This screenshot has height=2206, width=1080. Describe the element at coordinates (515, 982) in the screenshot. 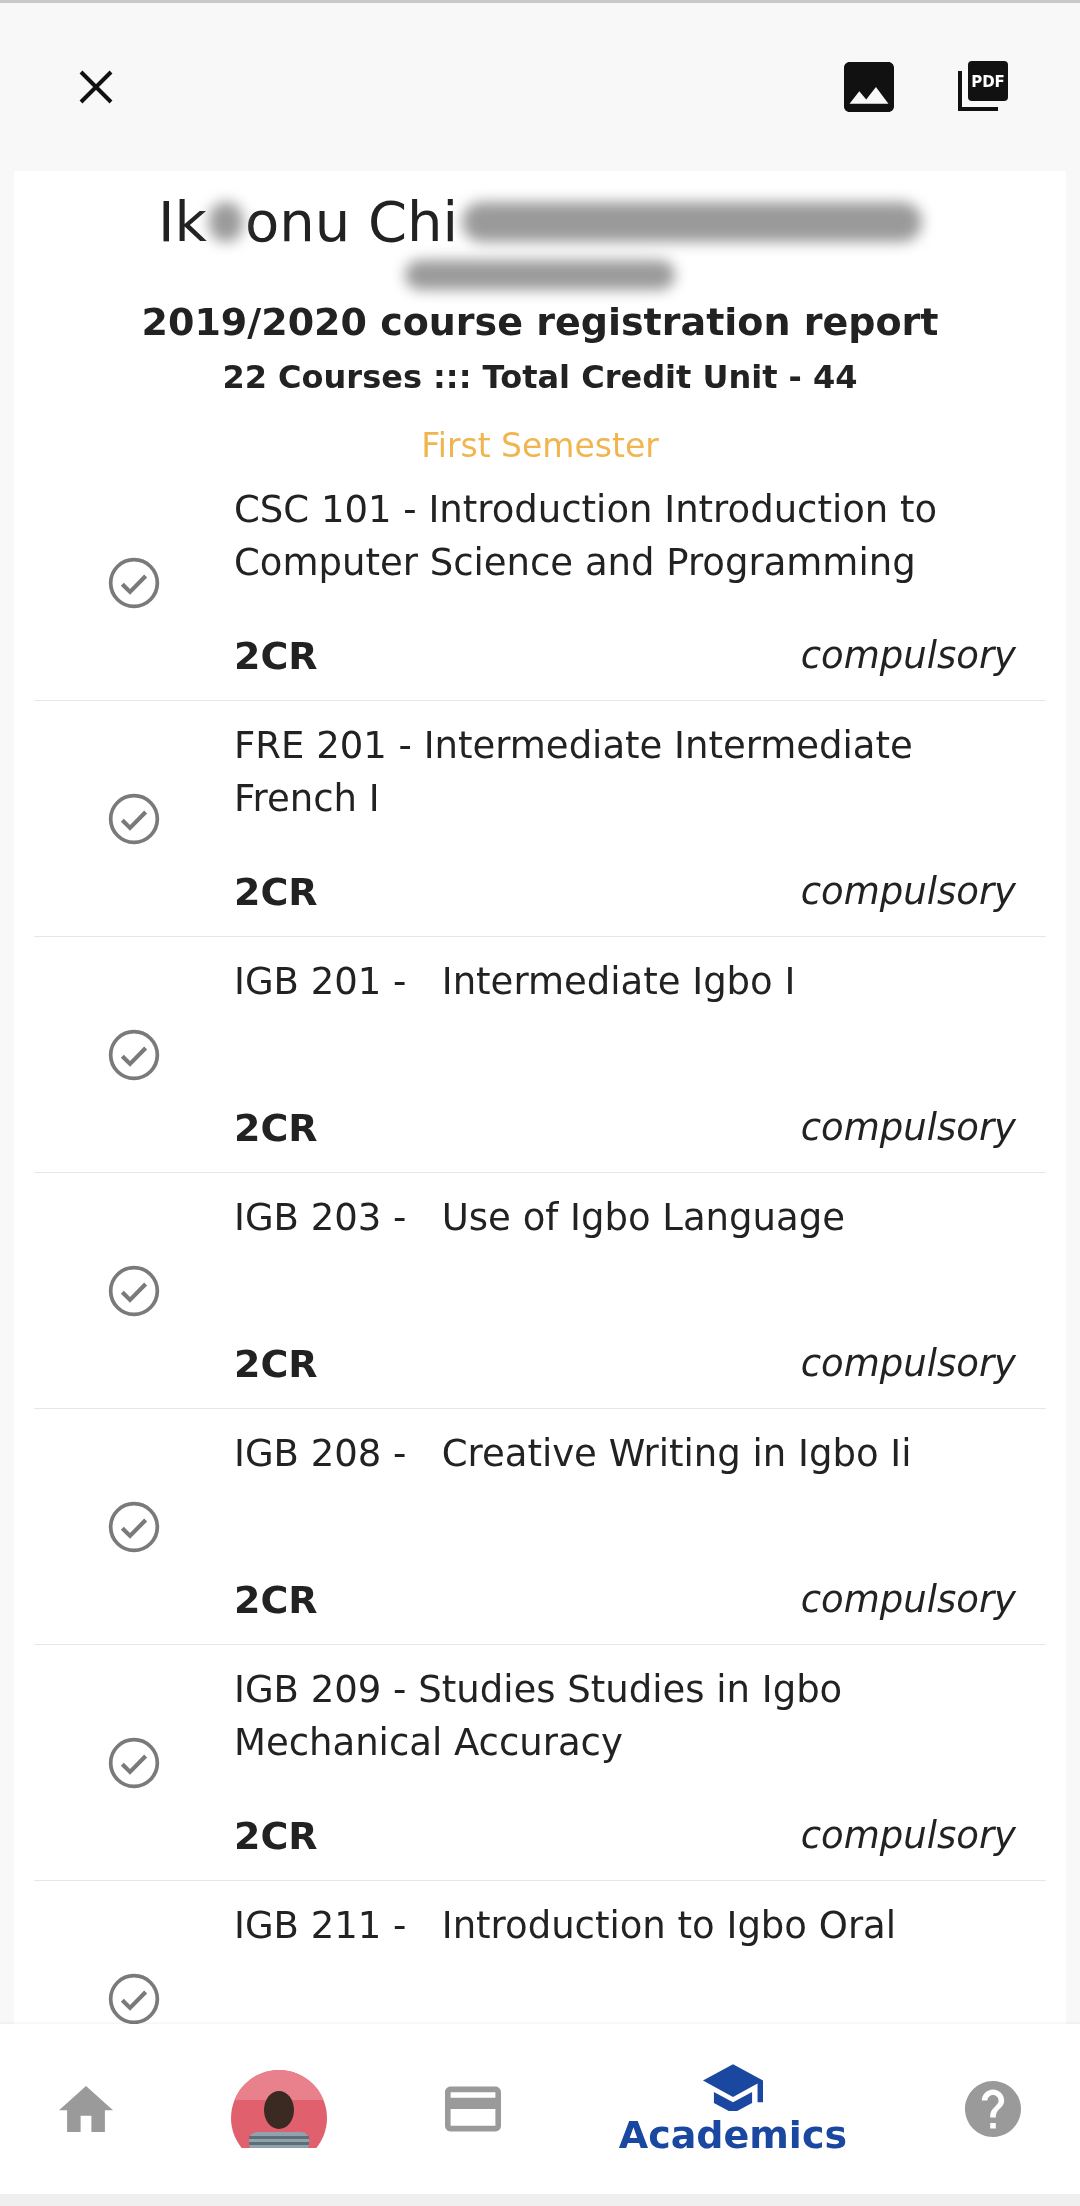

I see `course-title: IGB 201 - Intermediate Igbo I` at that location.